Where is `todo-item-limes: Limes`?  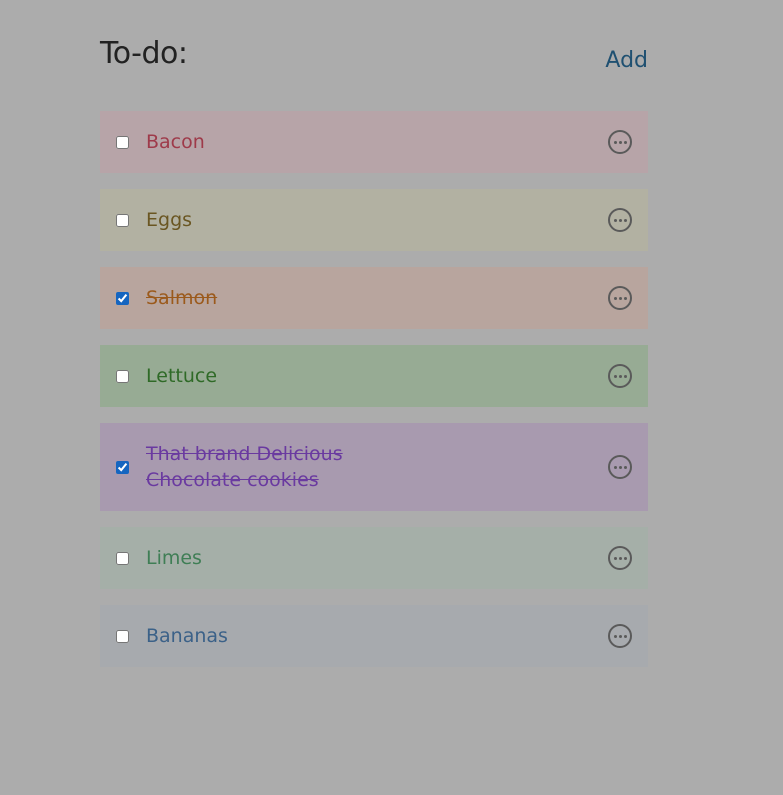
todo-item-limes: Limes is located at coordinates (374, 558).